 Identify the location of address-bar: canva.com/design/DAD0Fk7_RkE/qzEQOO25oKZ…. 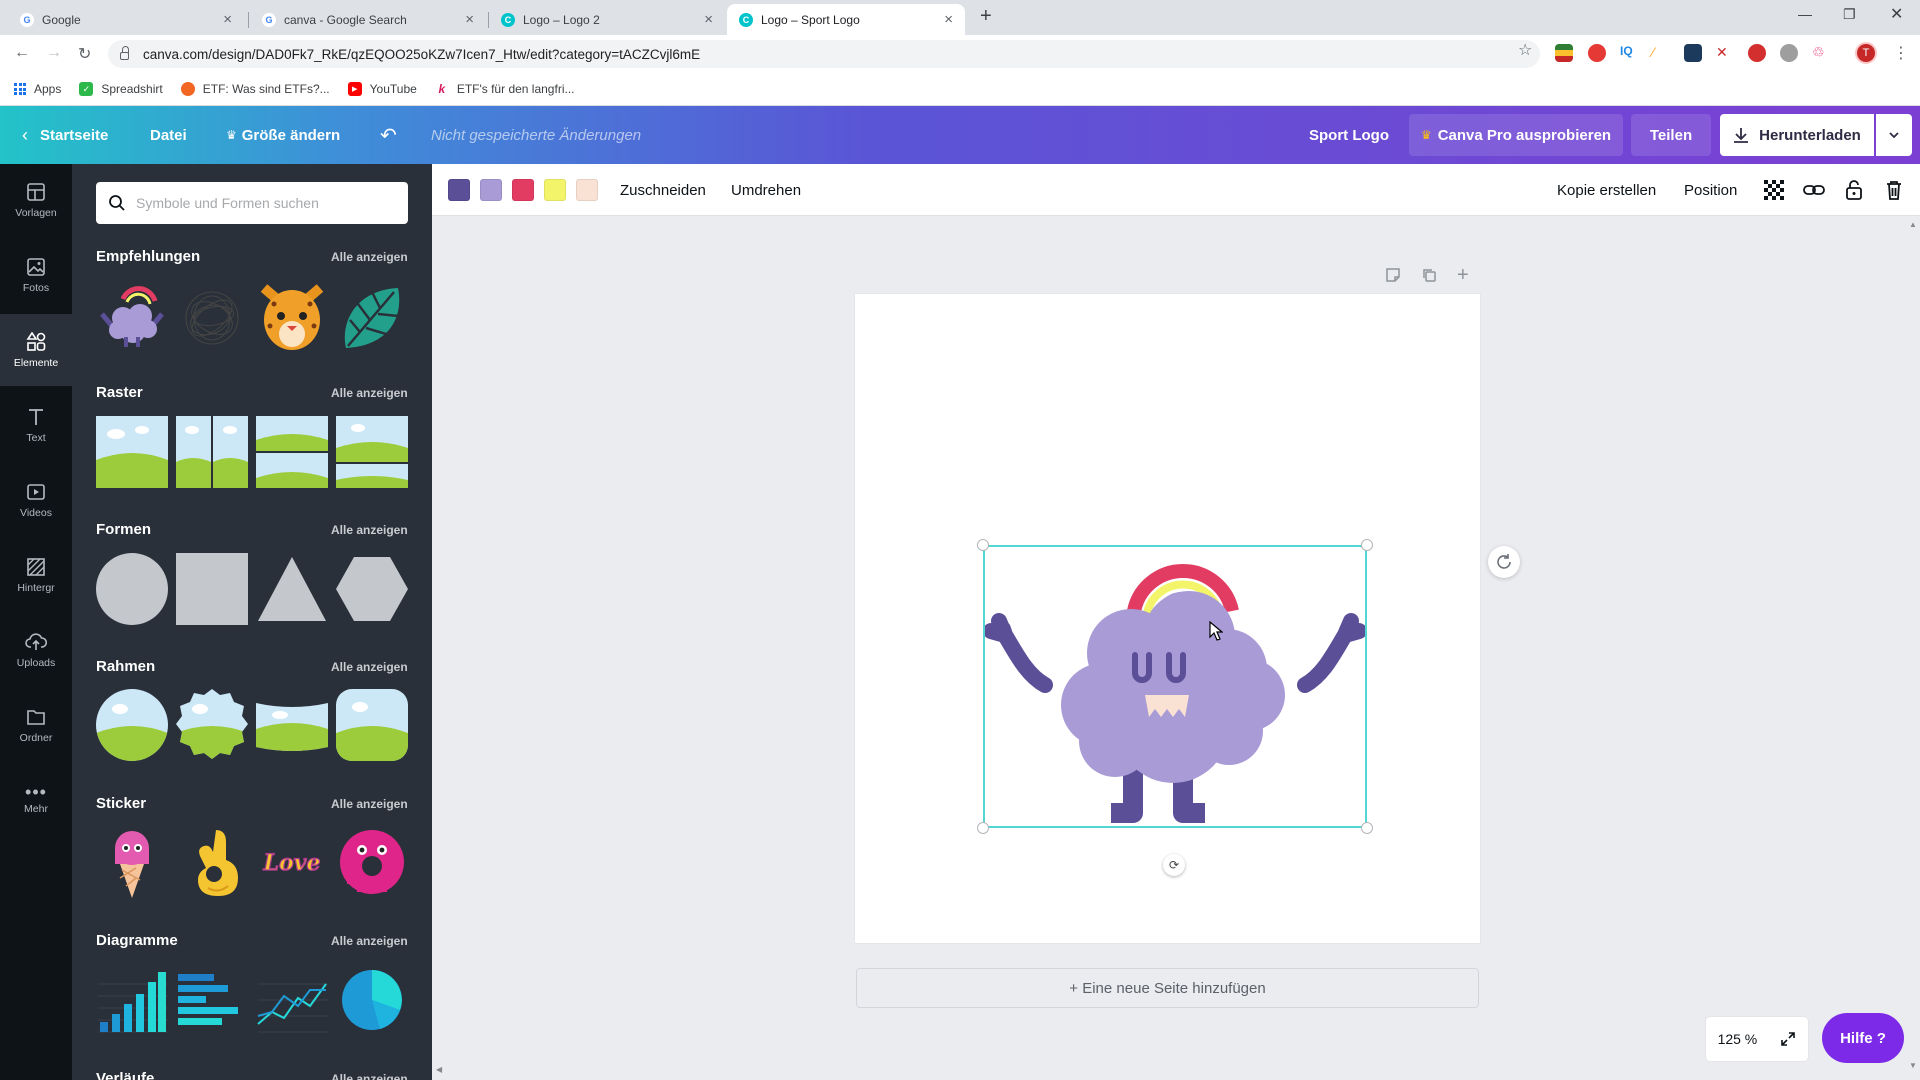
(824, 54).